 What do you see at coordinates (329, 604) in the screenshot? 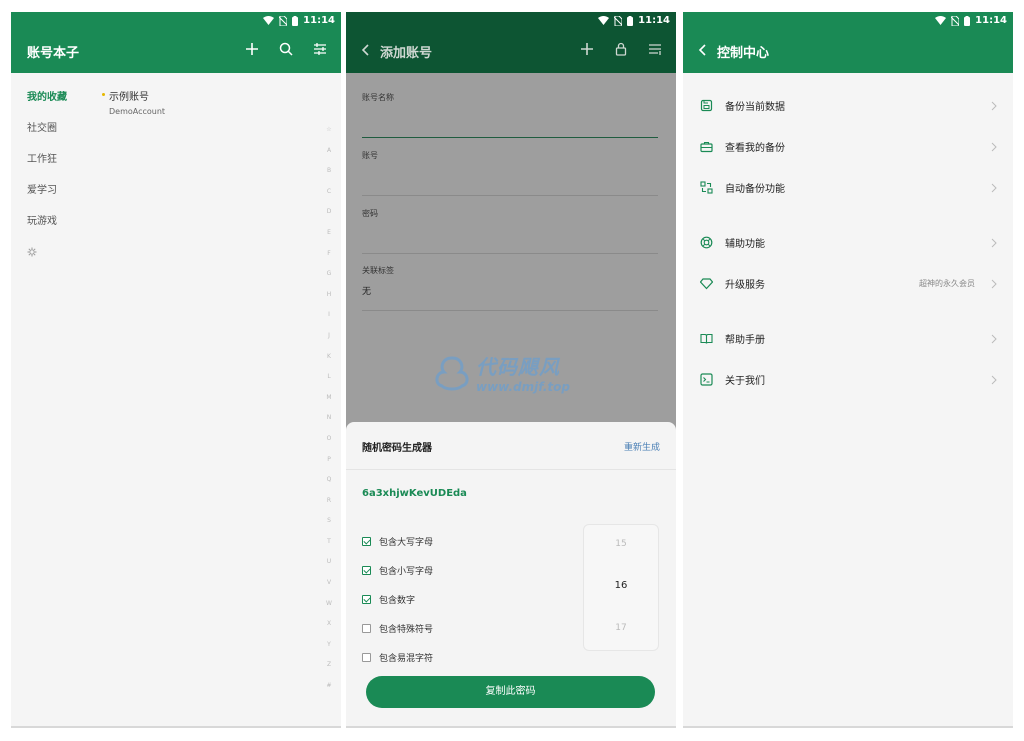
I see `alphabet-letter: W` at bounding box center [329, 604].